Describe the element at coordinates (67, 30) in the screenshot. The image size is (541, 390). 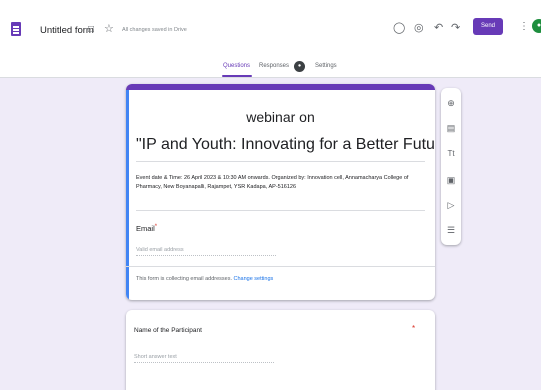
I see `form-title: Untitled form` at that location.